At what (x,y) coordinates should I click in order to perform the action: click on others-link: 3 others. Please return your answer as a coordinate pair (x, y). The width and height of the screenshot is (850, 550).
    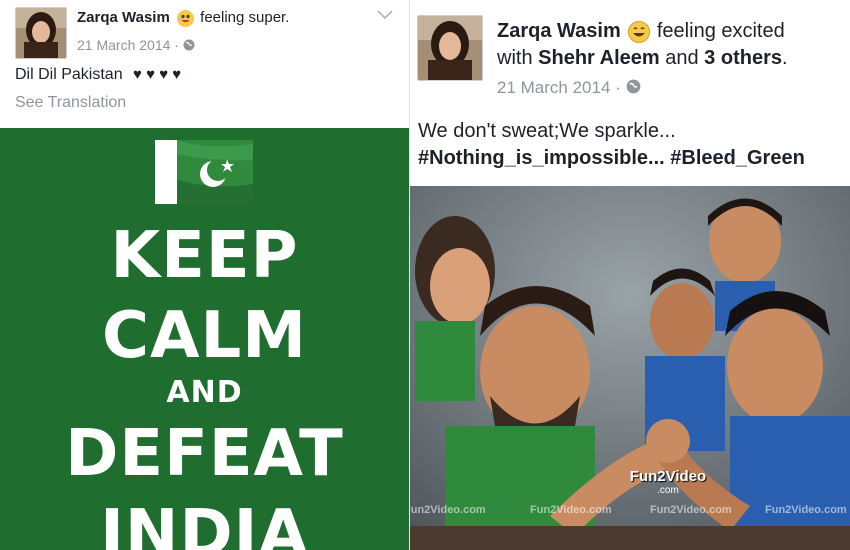
    Looking at the image, I should click on (743, 58).